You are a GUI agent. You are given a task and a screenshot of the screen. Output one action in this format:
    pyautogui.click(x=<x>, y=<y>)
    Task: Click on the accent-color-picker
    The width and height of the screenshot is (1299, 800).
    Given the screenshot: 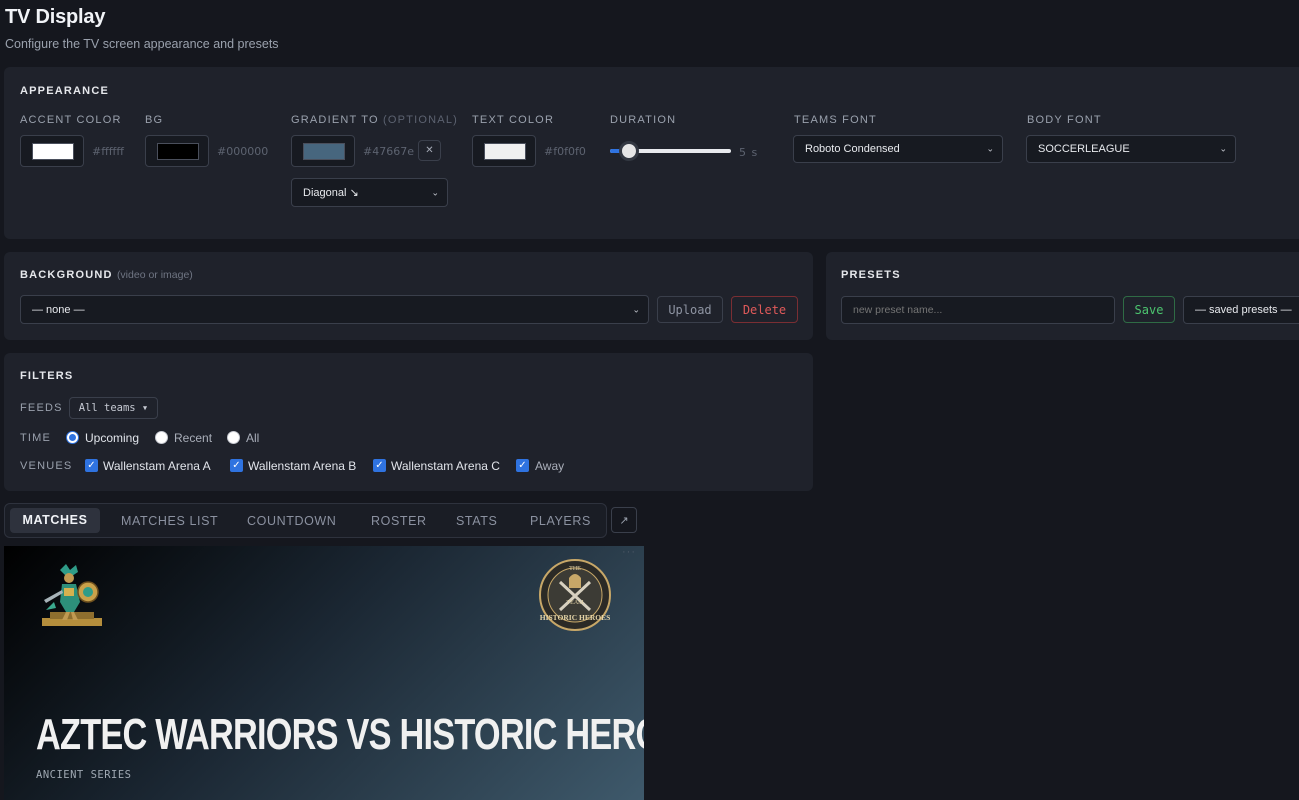 What is the action you would take?
    pyautogui.click(x=52, y=151)
    